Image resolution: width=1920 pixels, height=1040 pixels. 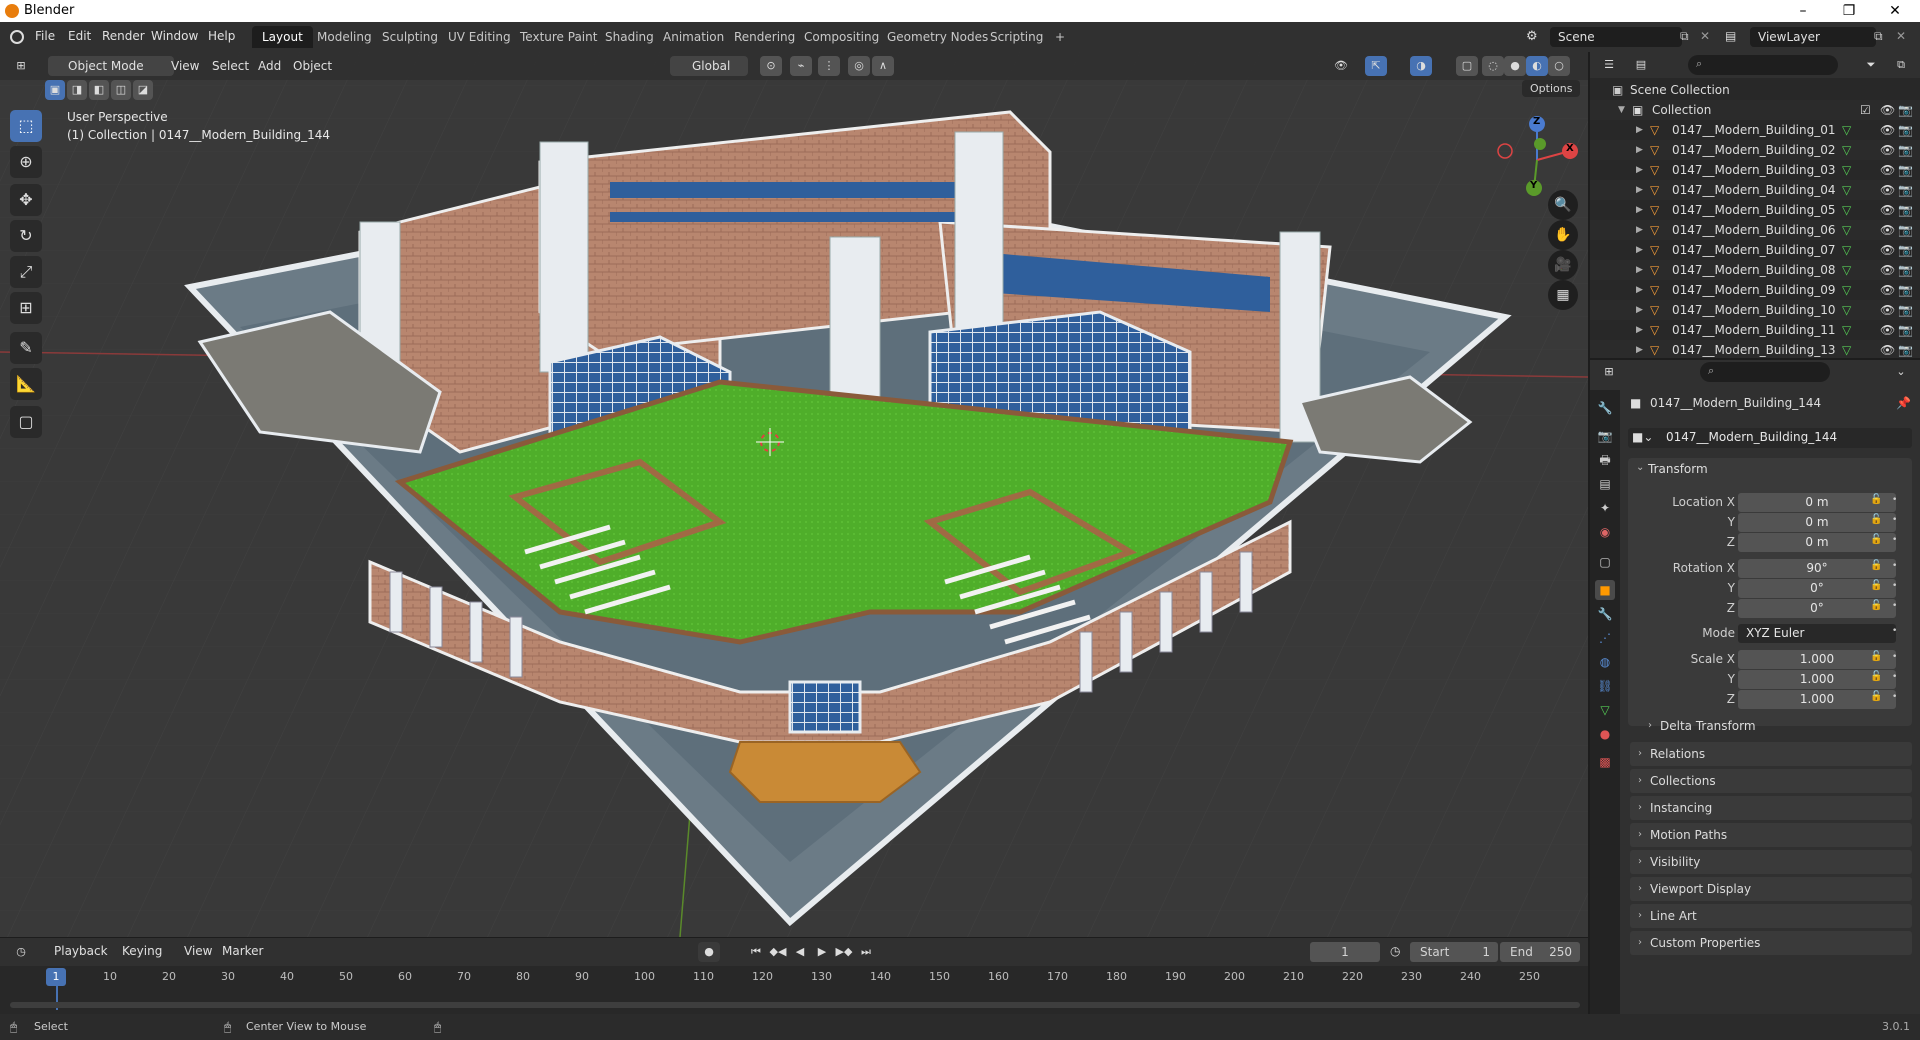 What do you see at coordinates (1609, 372) in the screenshot?
I see `properties-editor-type-icon: ⊞` at bounding box center [1609, 372].